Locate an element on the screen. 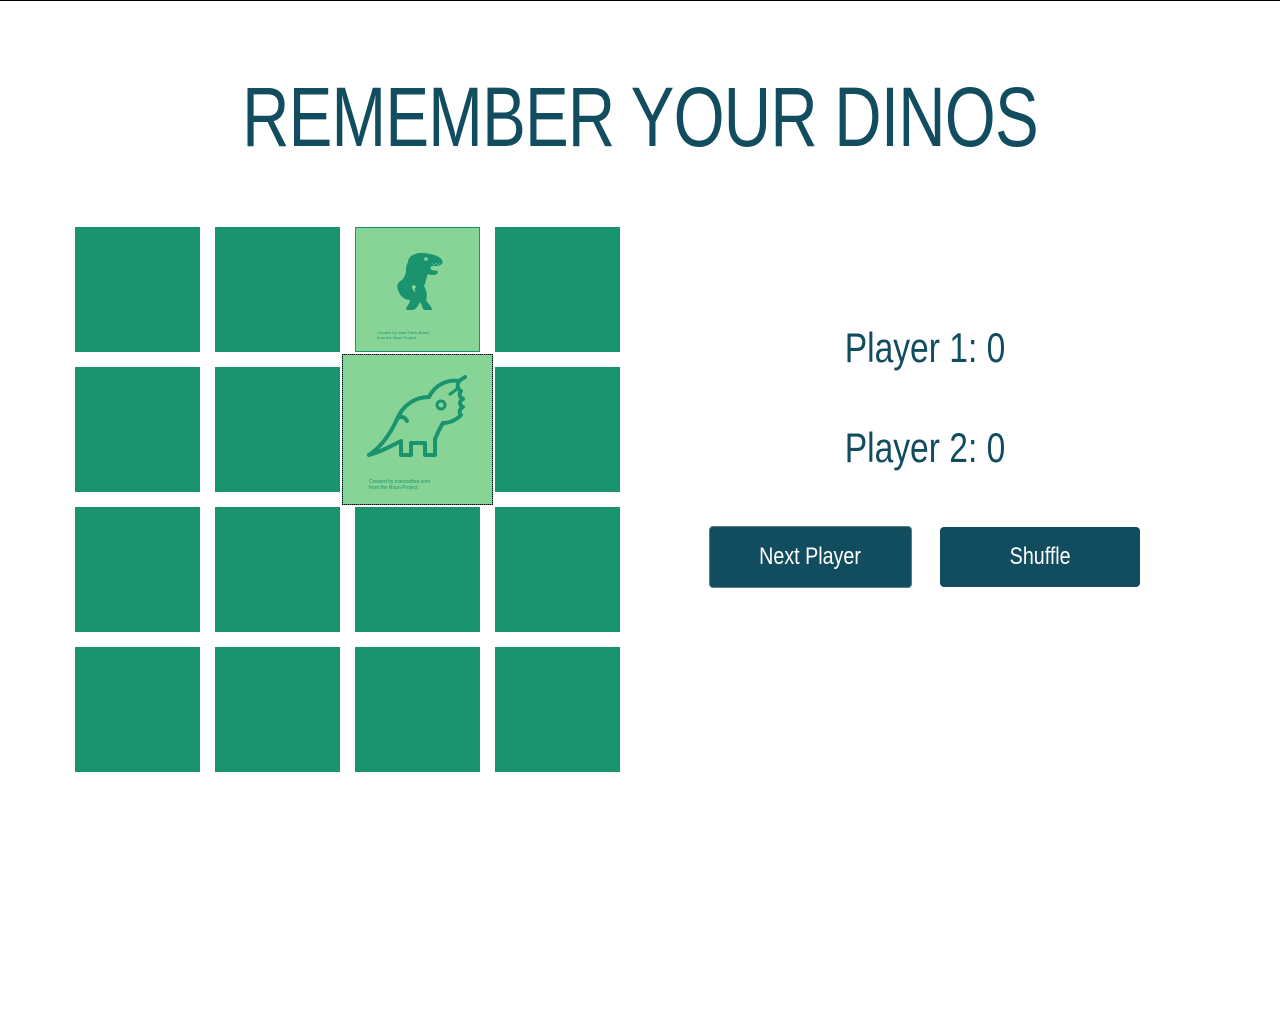 Image resolution: width=1280 pixels, height=1024 pixels. next-player-button: Next Player is located at coordinates (810, 557).